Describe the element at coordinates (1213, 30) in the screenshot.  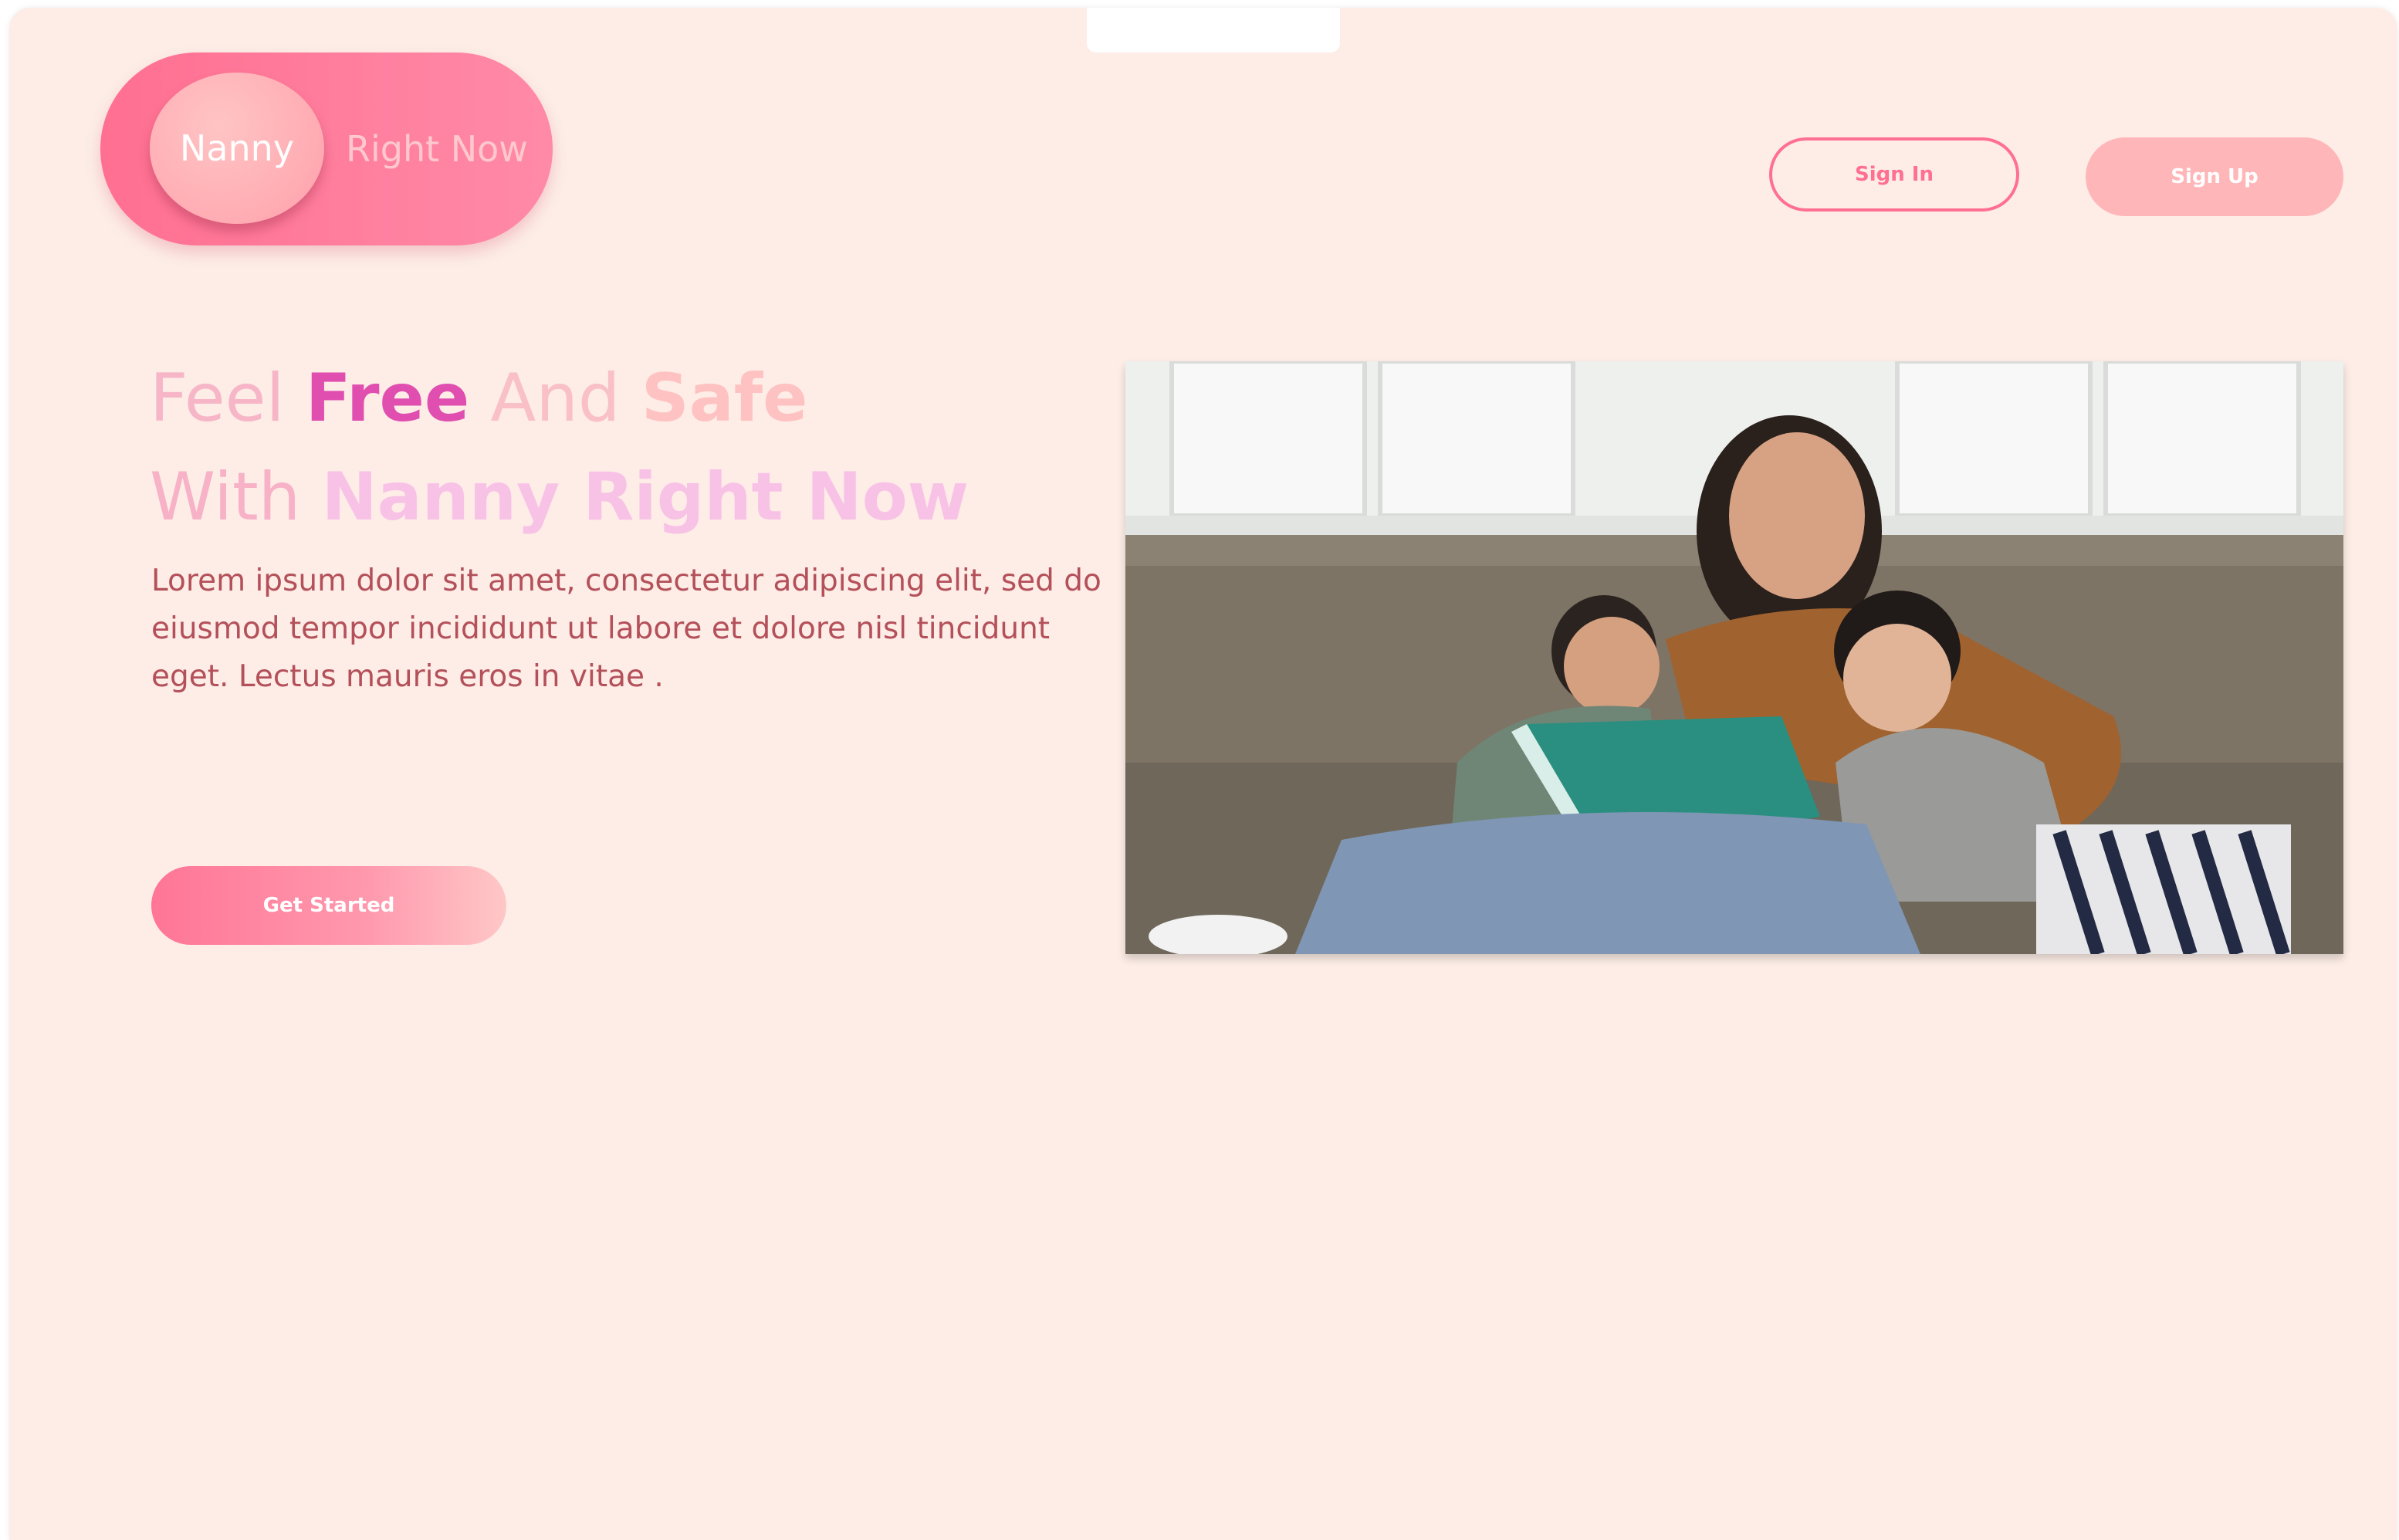
I see `window-notch` at that location.